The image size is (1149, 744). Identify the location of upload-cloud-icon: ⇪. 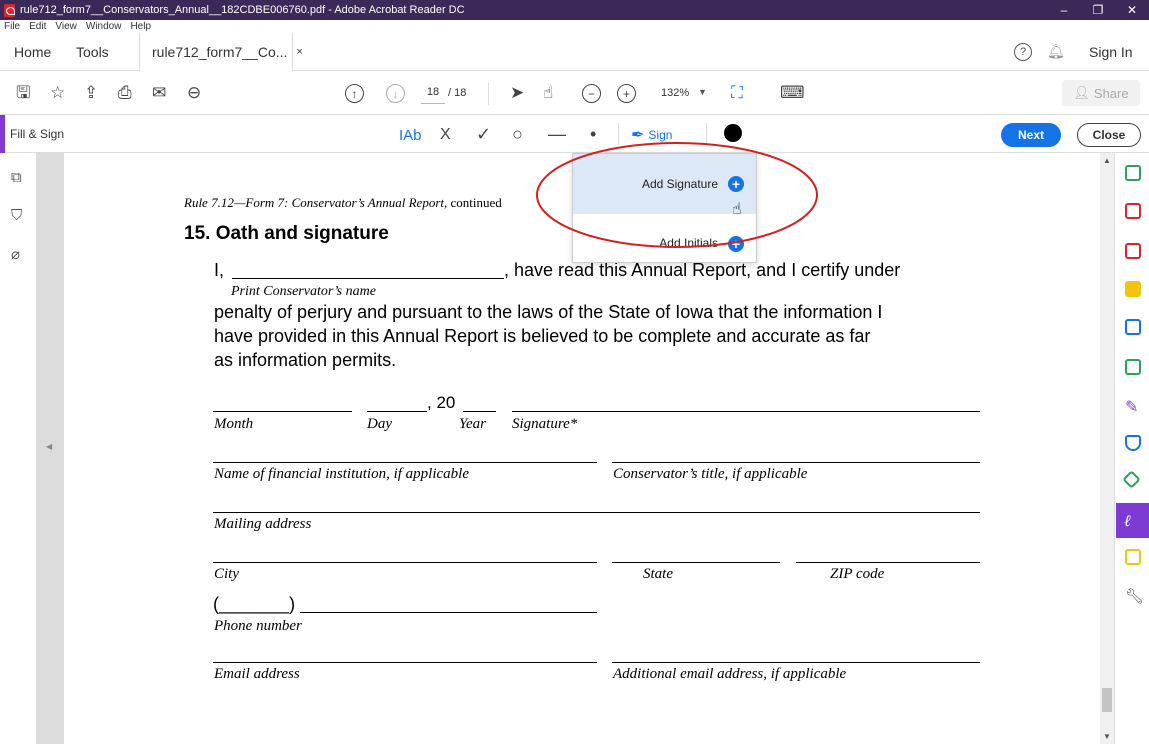
(91, 93).